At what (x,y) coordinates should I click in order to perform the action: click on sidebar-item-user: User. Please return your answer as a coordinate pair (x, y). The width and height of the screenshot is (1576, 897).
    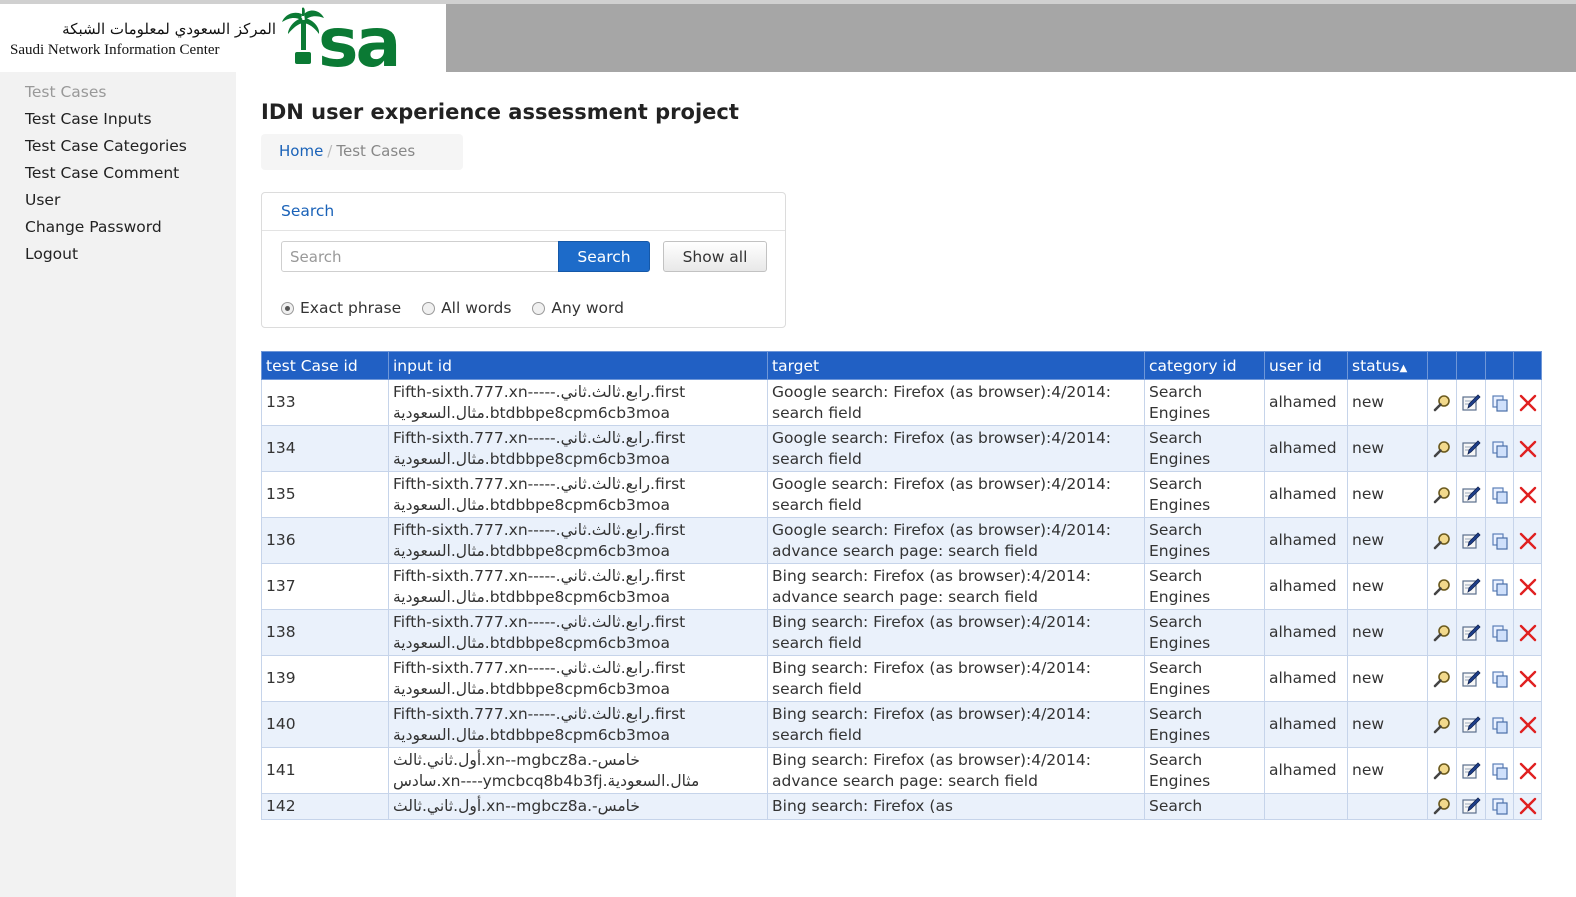
    Looking at the image, I should click on (42, 200).